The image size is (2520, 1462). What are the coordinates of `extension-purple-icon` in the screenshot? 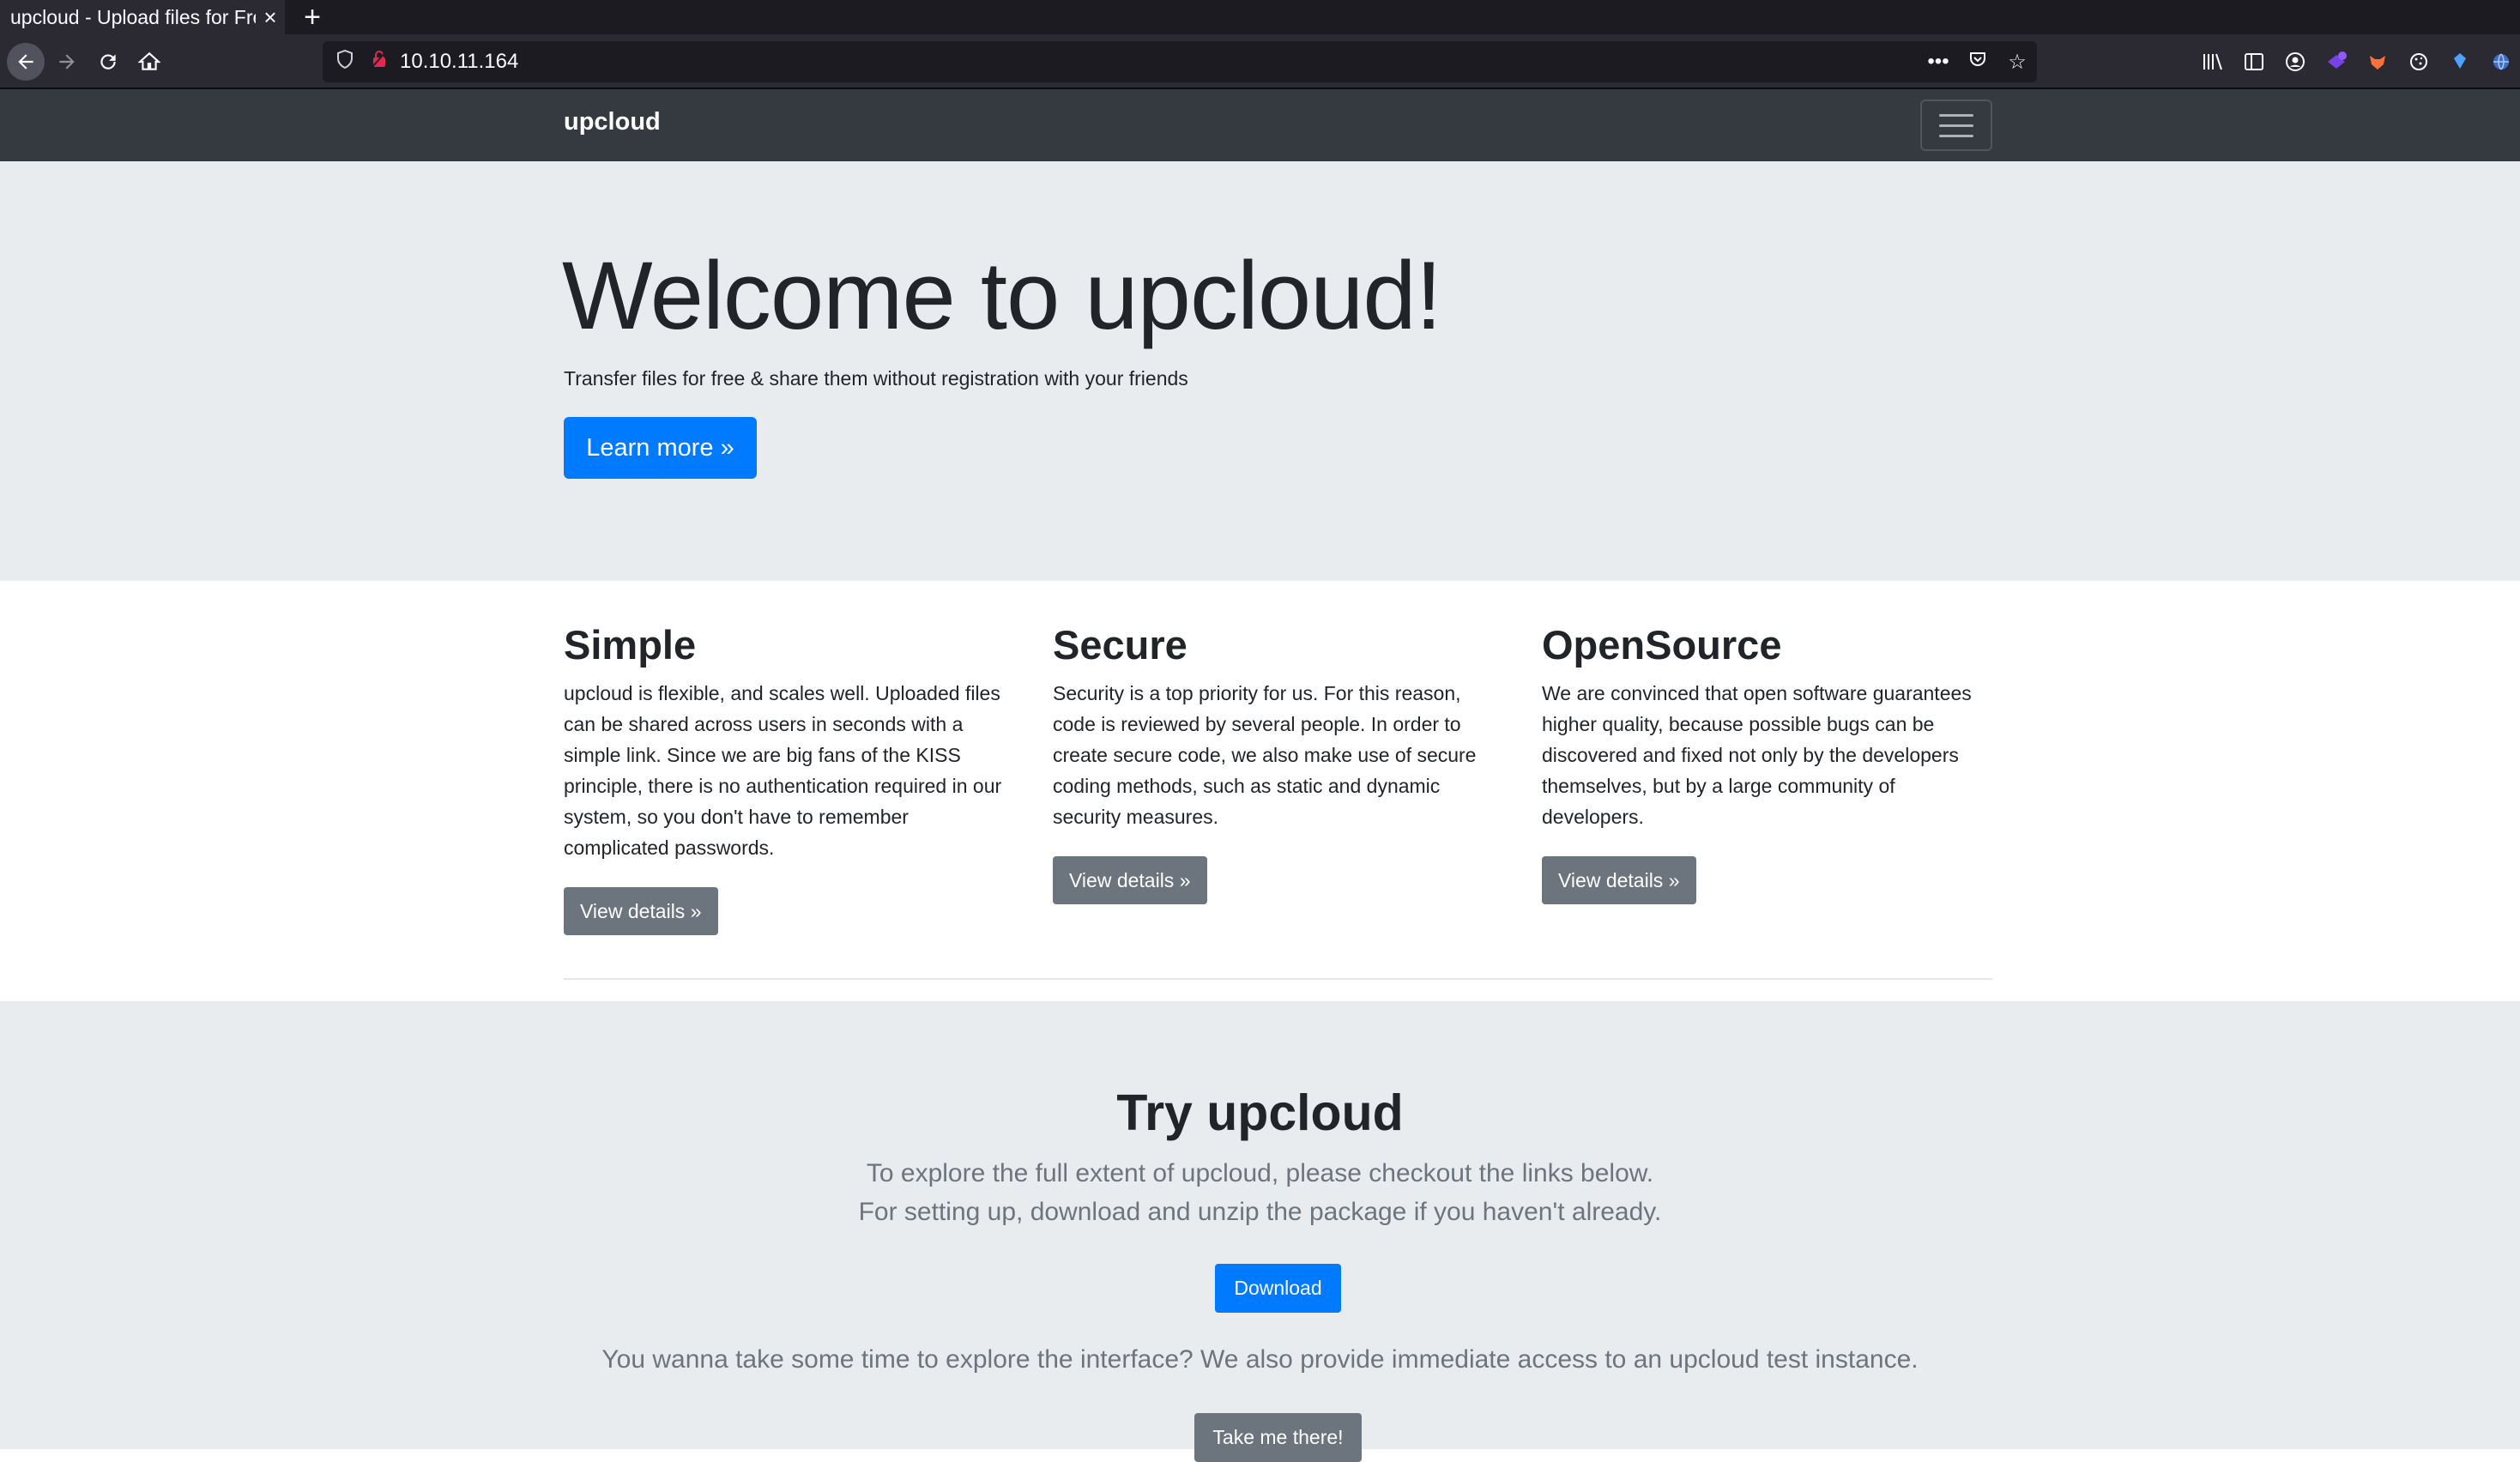 It's located at (2337, 62).